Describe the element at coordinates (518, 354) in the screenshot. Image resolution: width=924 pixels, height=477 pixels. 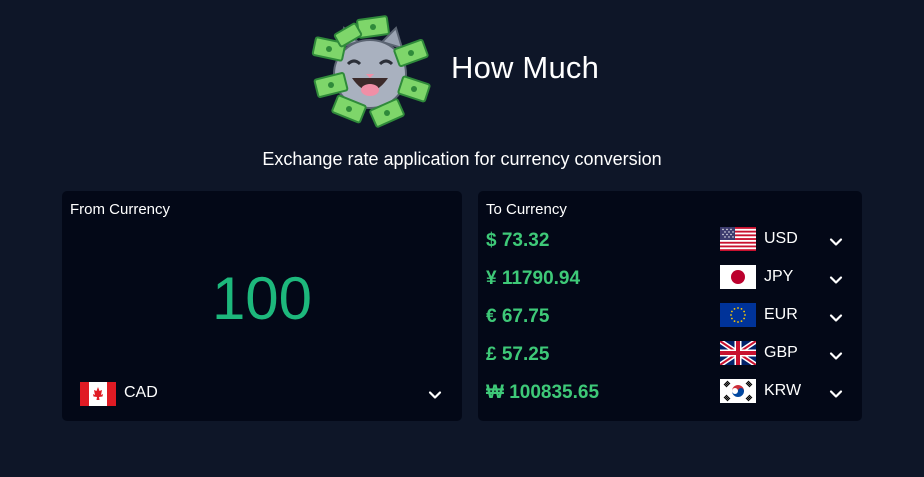
I see `converted-value: £ 57.25` at that location.